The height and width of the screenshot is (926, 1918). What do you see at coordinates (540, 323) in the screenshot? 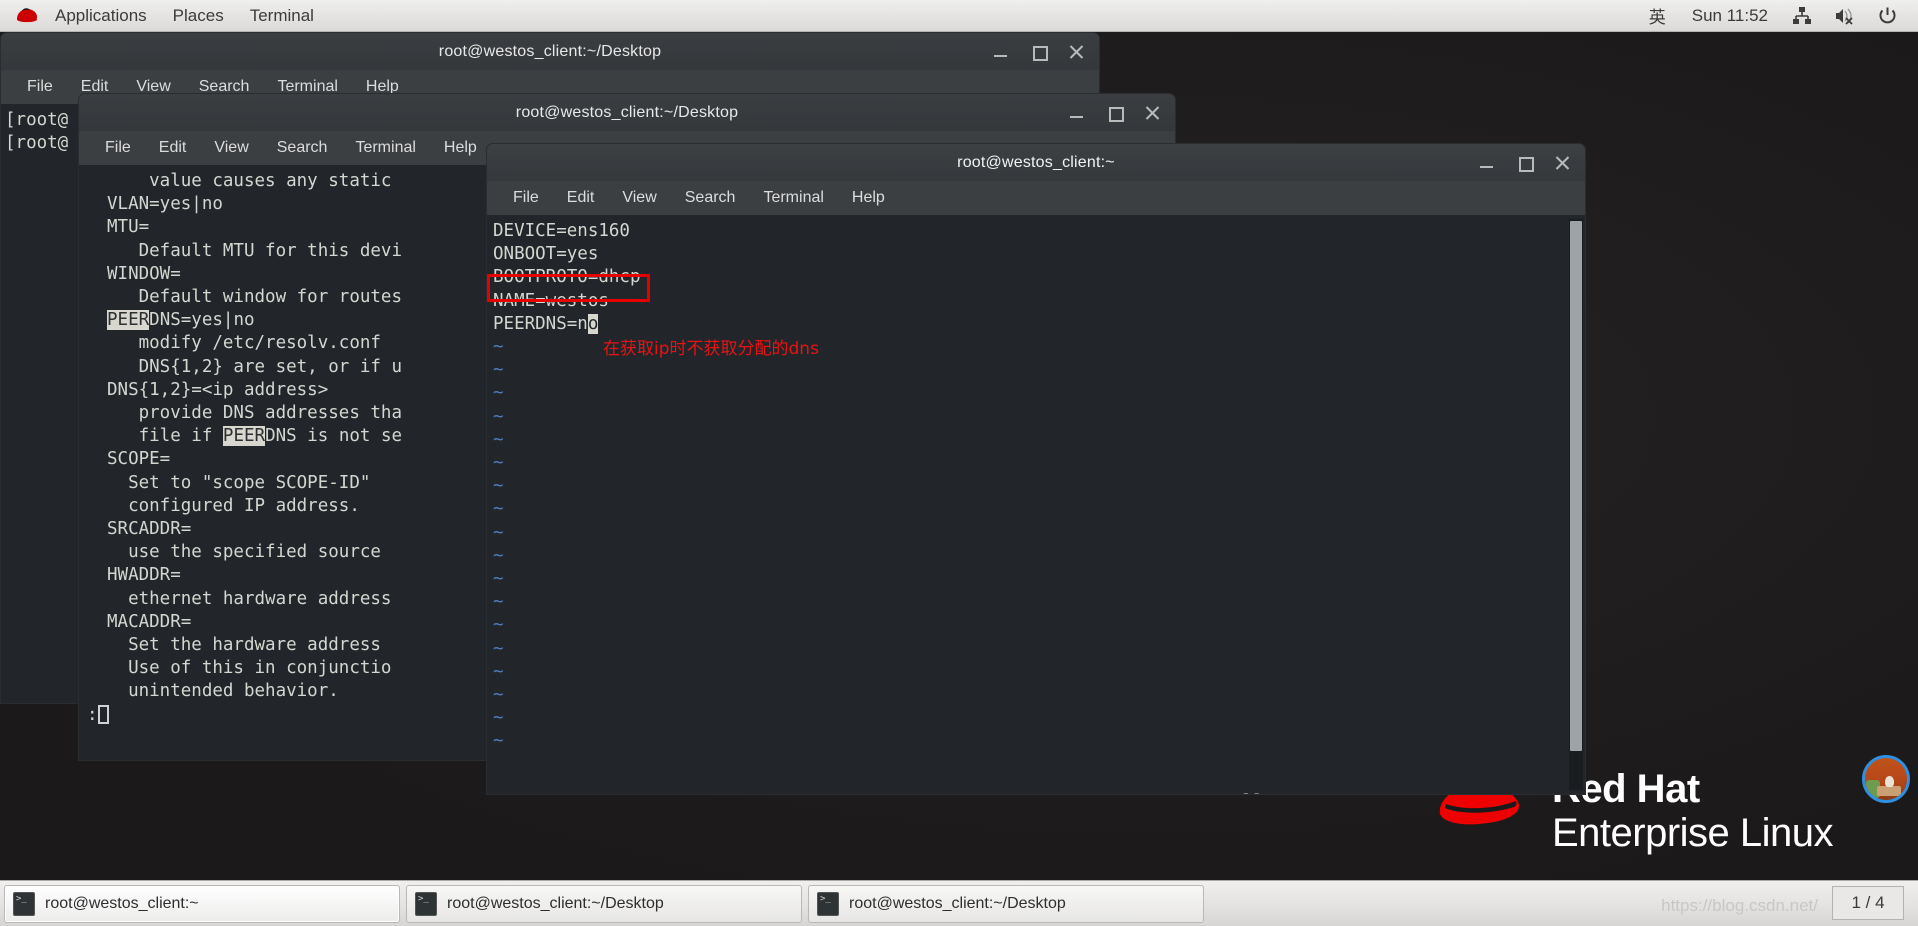
I see `config-line-peerdns: PEERDNS=n` at bounding box center [540, 323].